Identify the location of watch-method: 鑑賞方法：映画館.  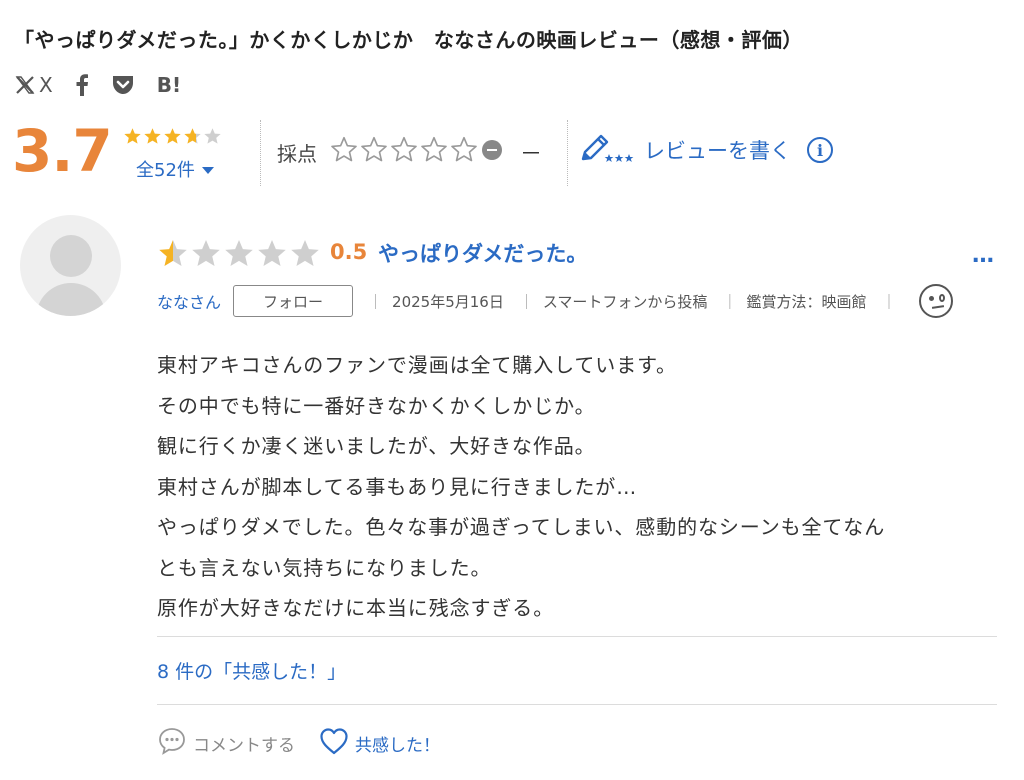
(806, 301).